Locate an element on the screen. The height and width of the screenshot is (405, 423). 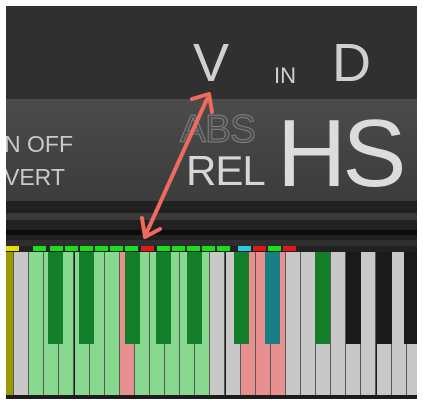
rel-toggle: REL is located at coordinates (226, 171).